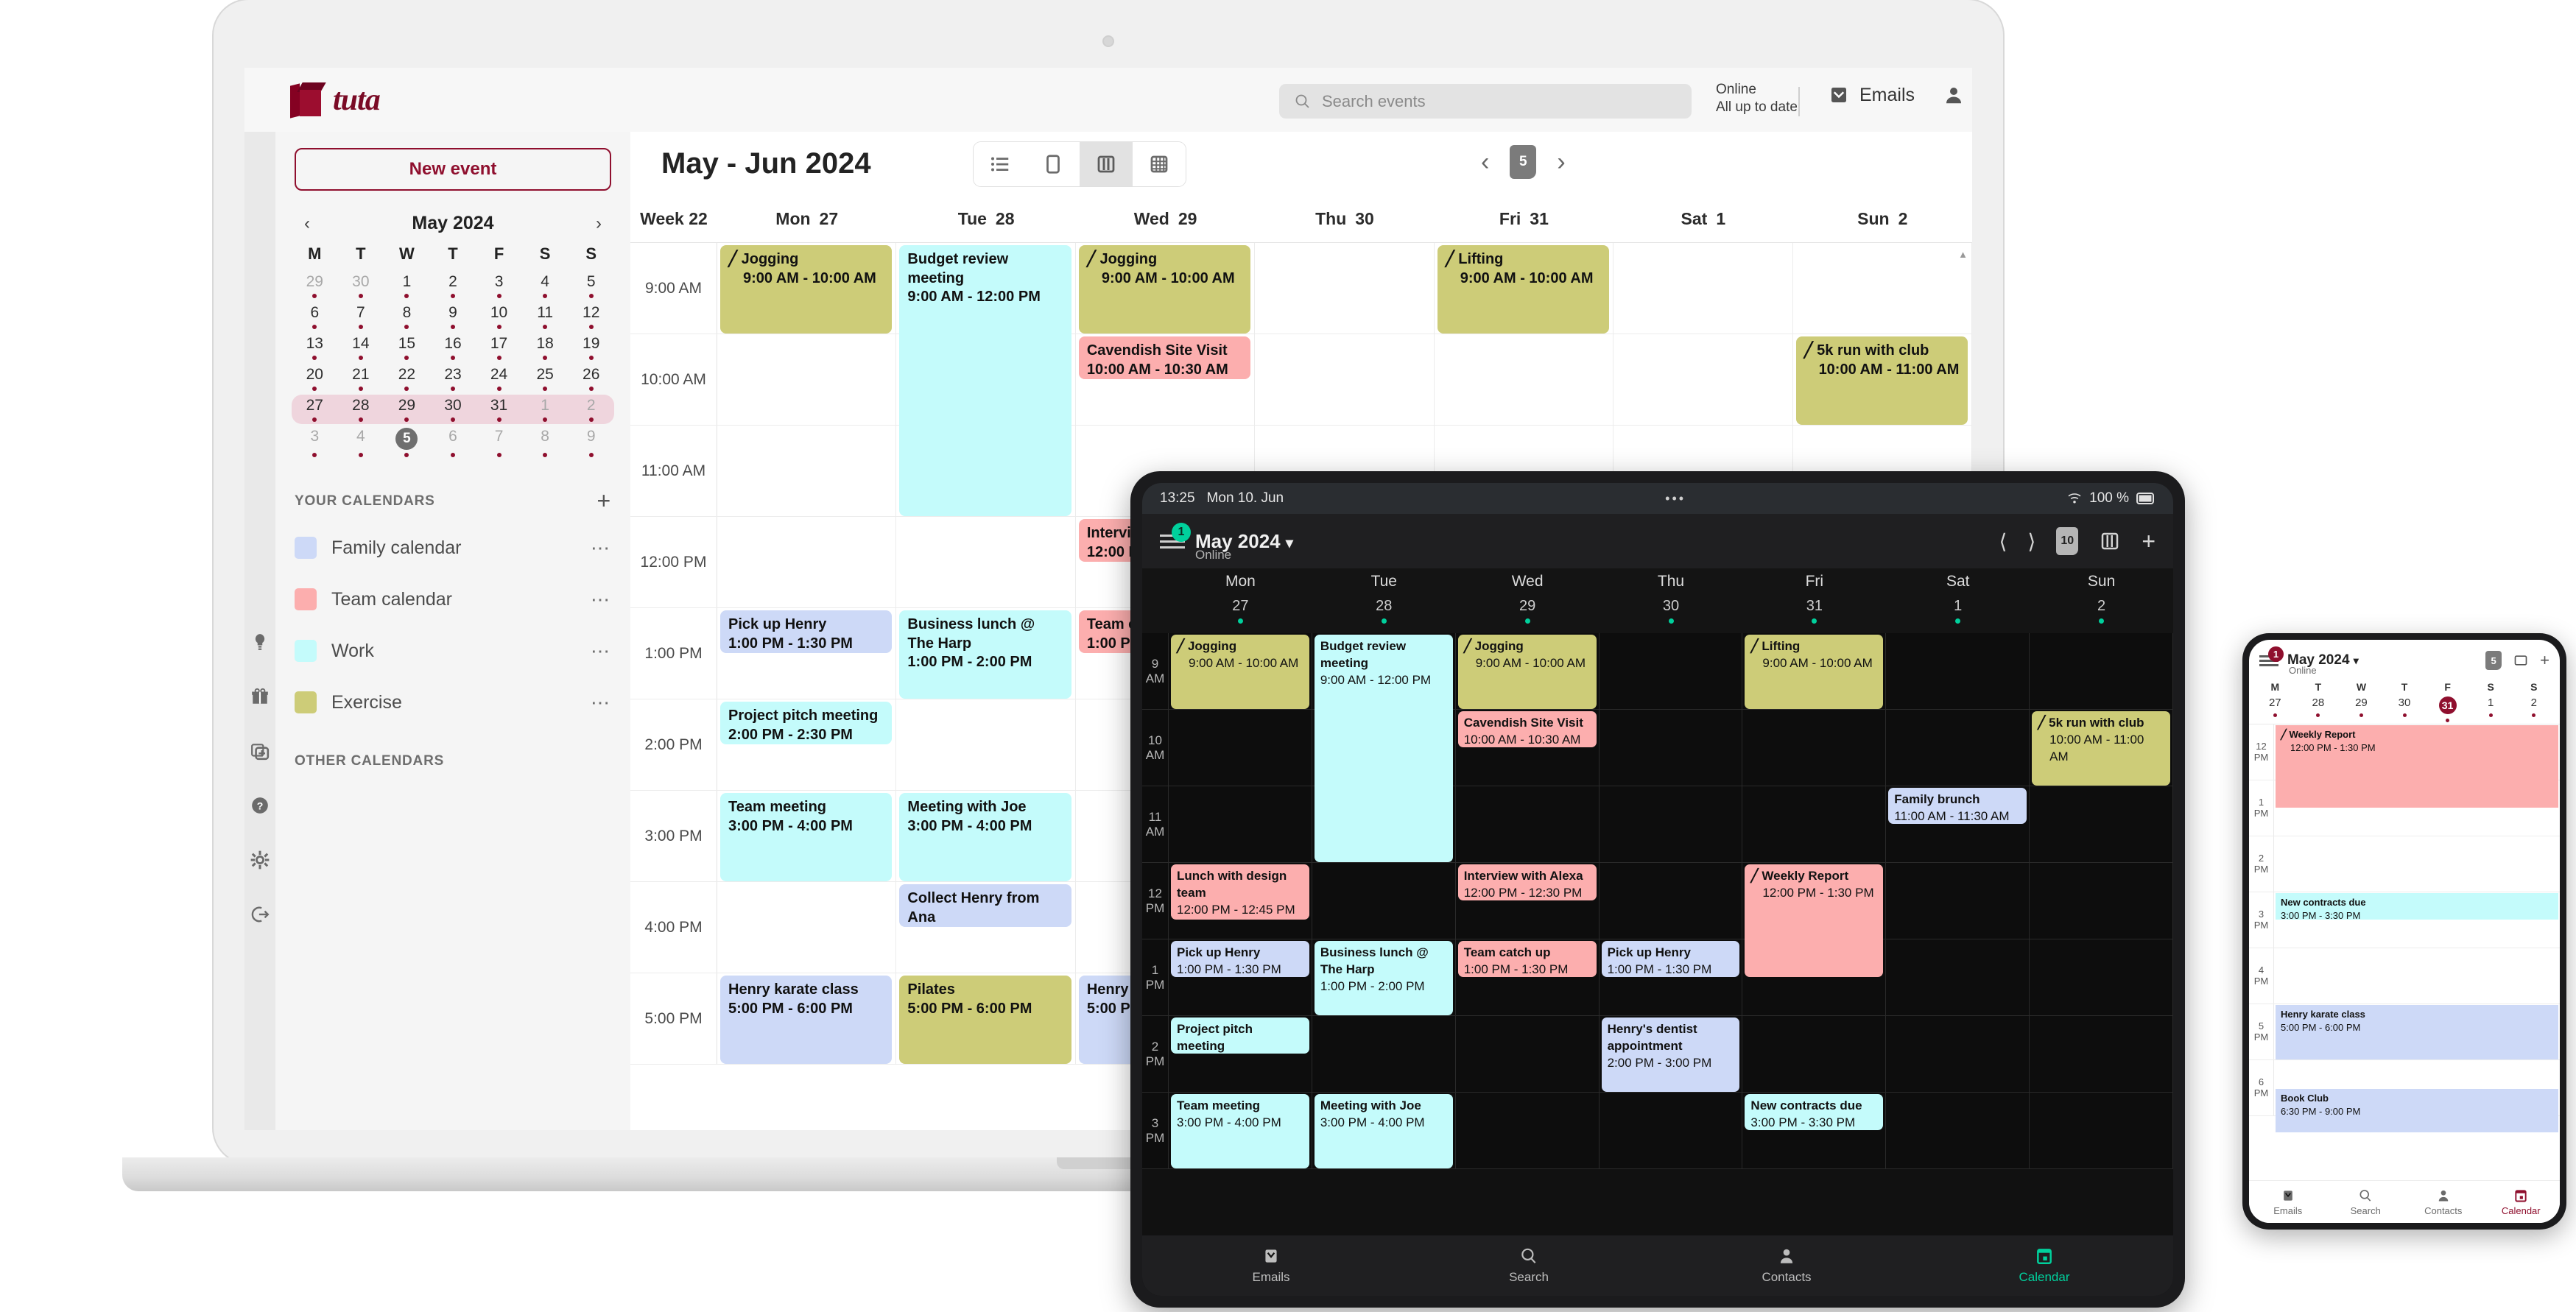 Image resolution: width=2576 pixels, height=1312 pixels. I want to click on tuta-logo: tuta, so click(335, 100).